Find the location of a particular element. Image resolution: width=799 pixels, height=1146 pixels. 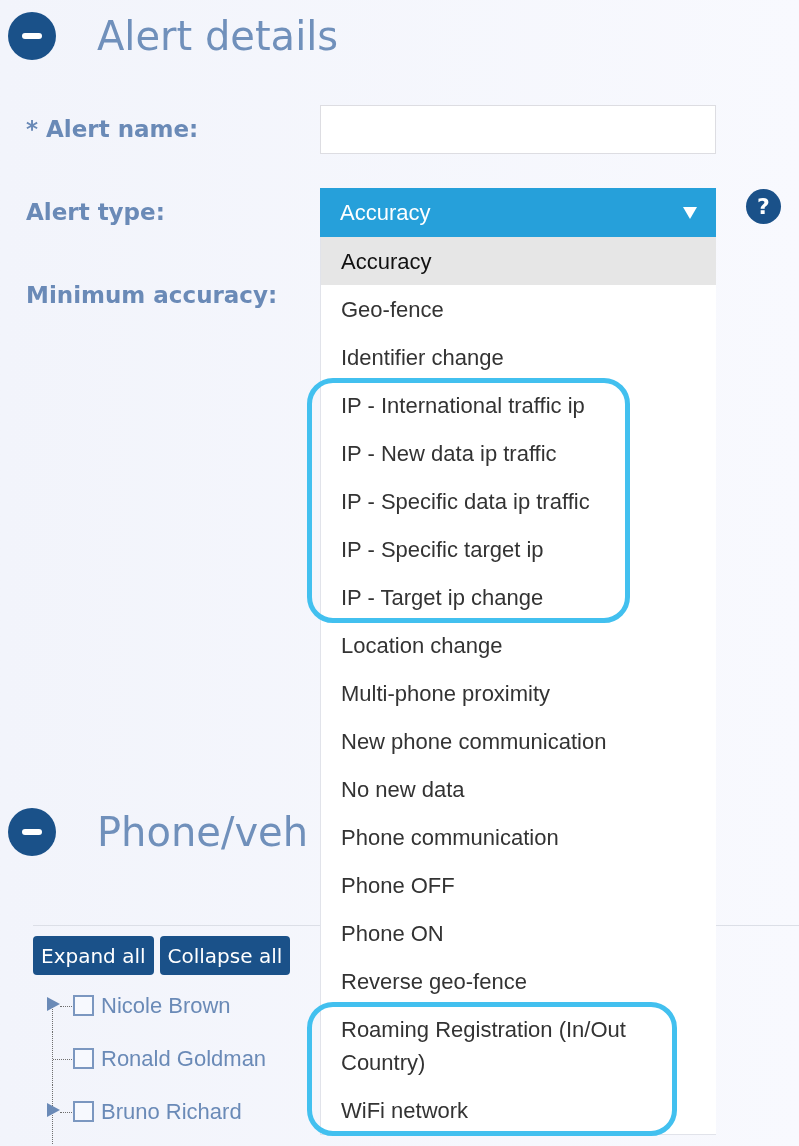

field-label: Alert type: is located at coordinates (96, 213).